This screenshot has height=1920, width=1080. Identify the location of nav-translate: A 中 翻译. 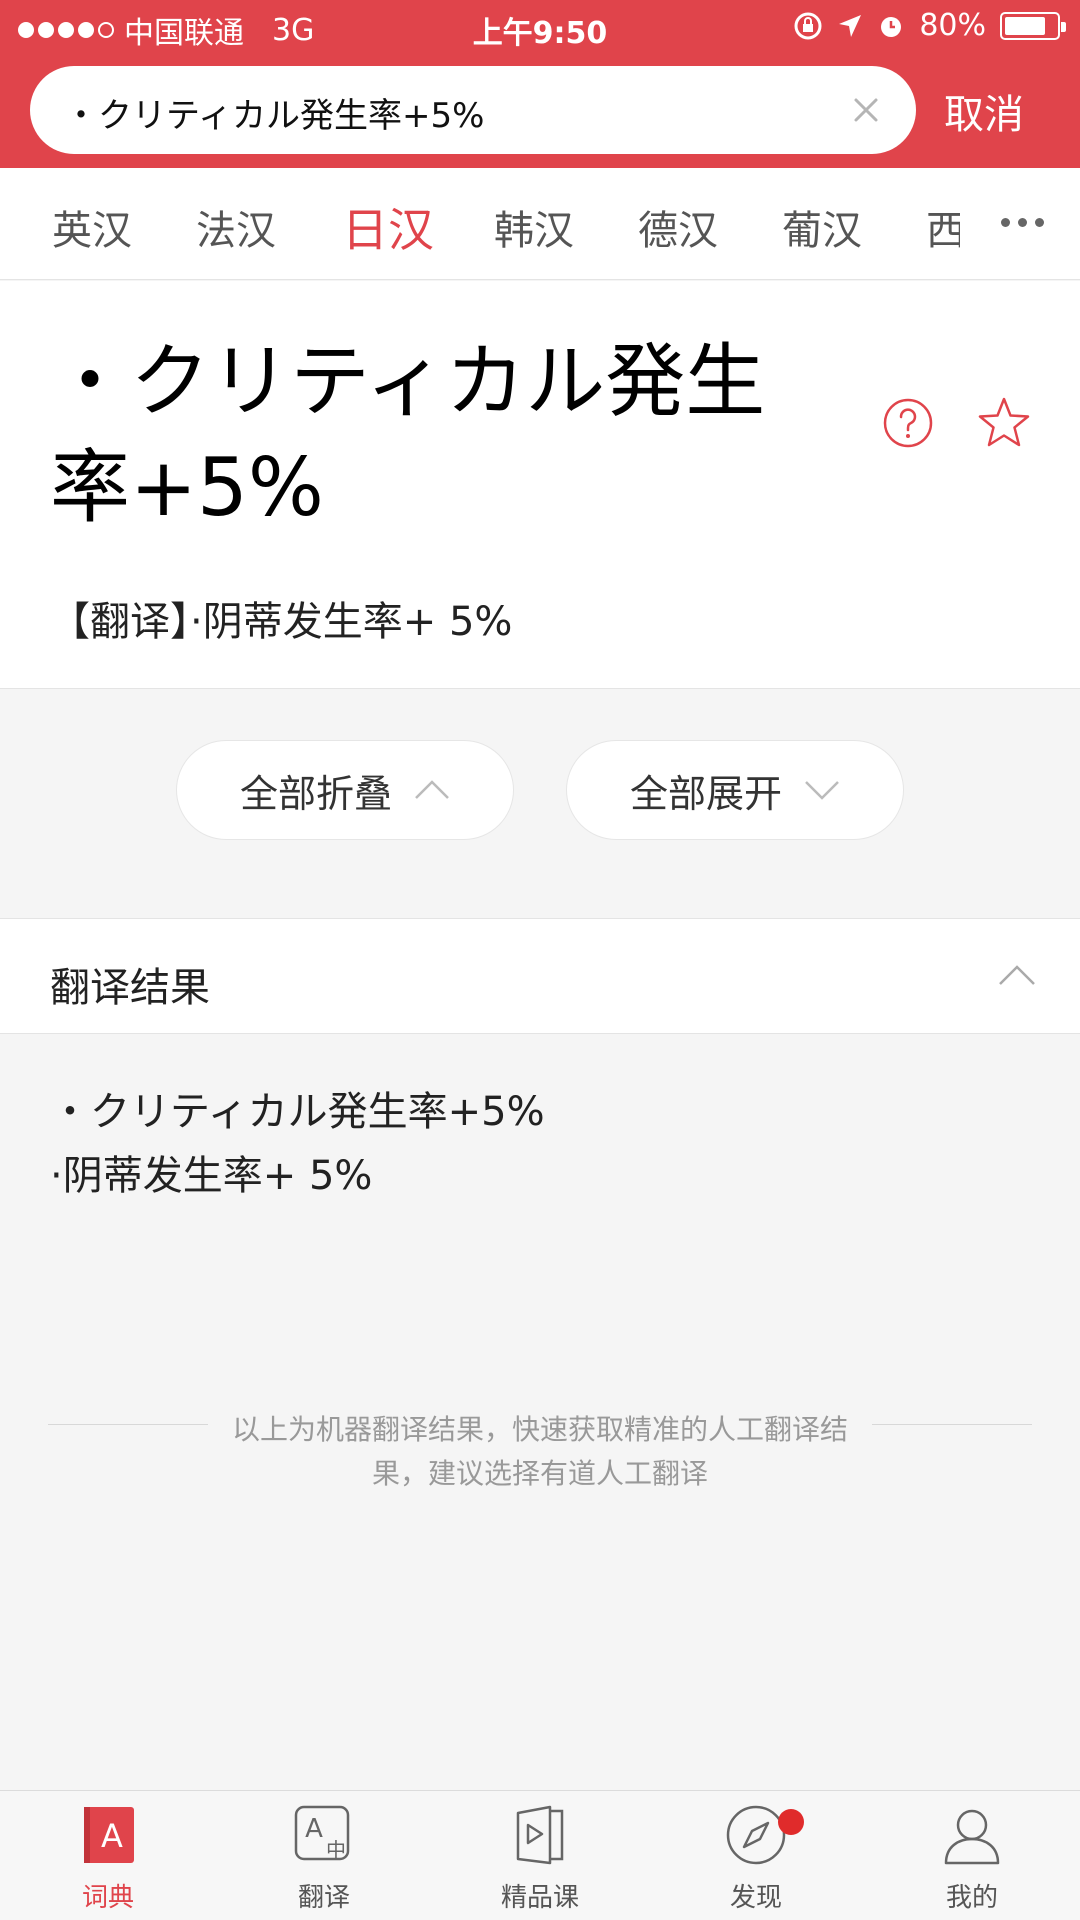
(324, 1858).